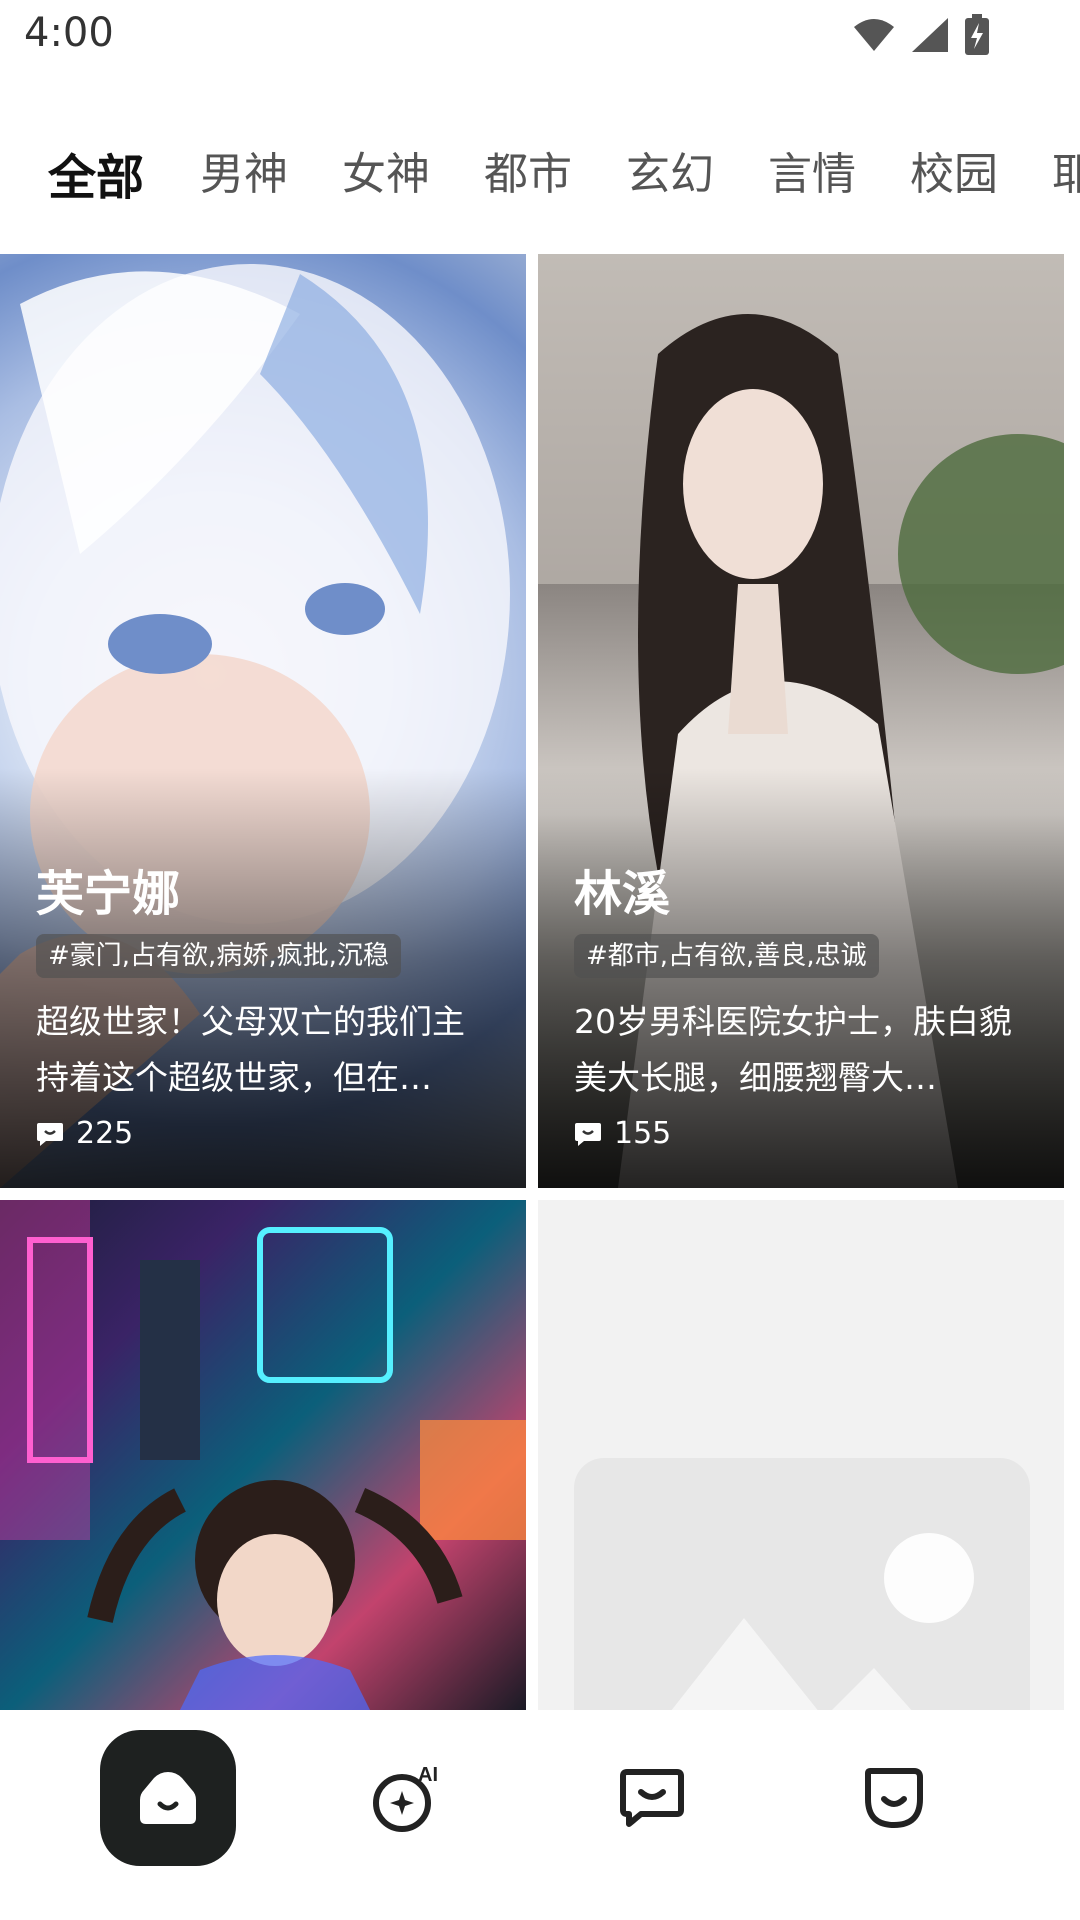 The image size is (1080, 1920). Describe the element at coordinates (643, 1133) in the screenshot. I see `comment-count-value: 155` at that location.